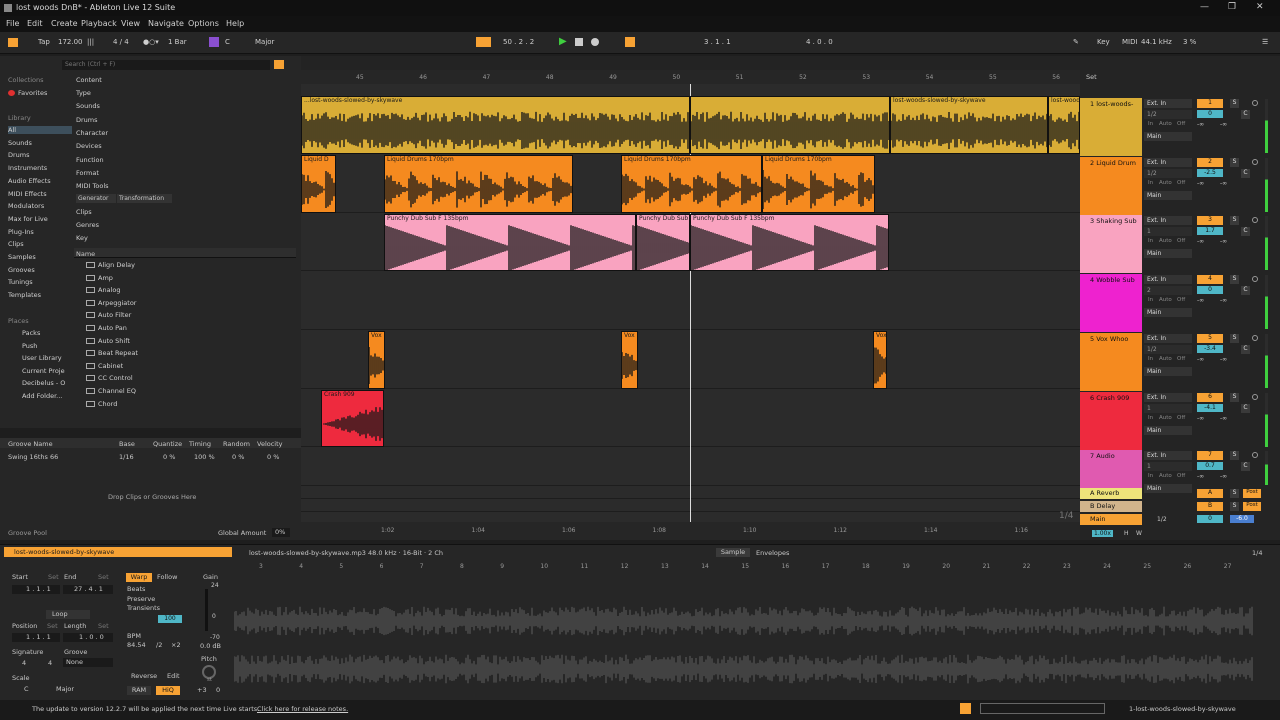 The height and width of the screenshot is (720, 1280). What do you see at coordinates (218, 690) in the screenshot?
I see `pitch-fine: 0` at bounding box center [218, 690].